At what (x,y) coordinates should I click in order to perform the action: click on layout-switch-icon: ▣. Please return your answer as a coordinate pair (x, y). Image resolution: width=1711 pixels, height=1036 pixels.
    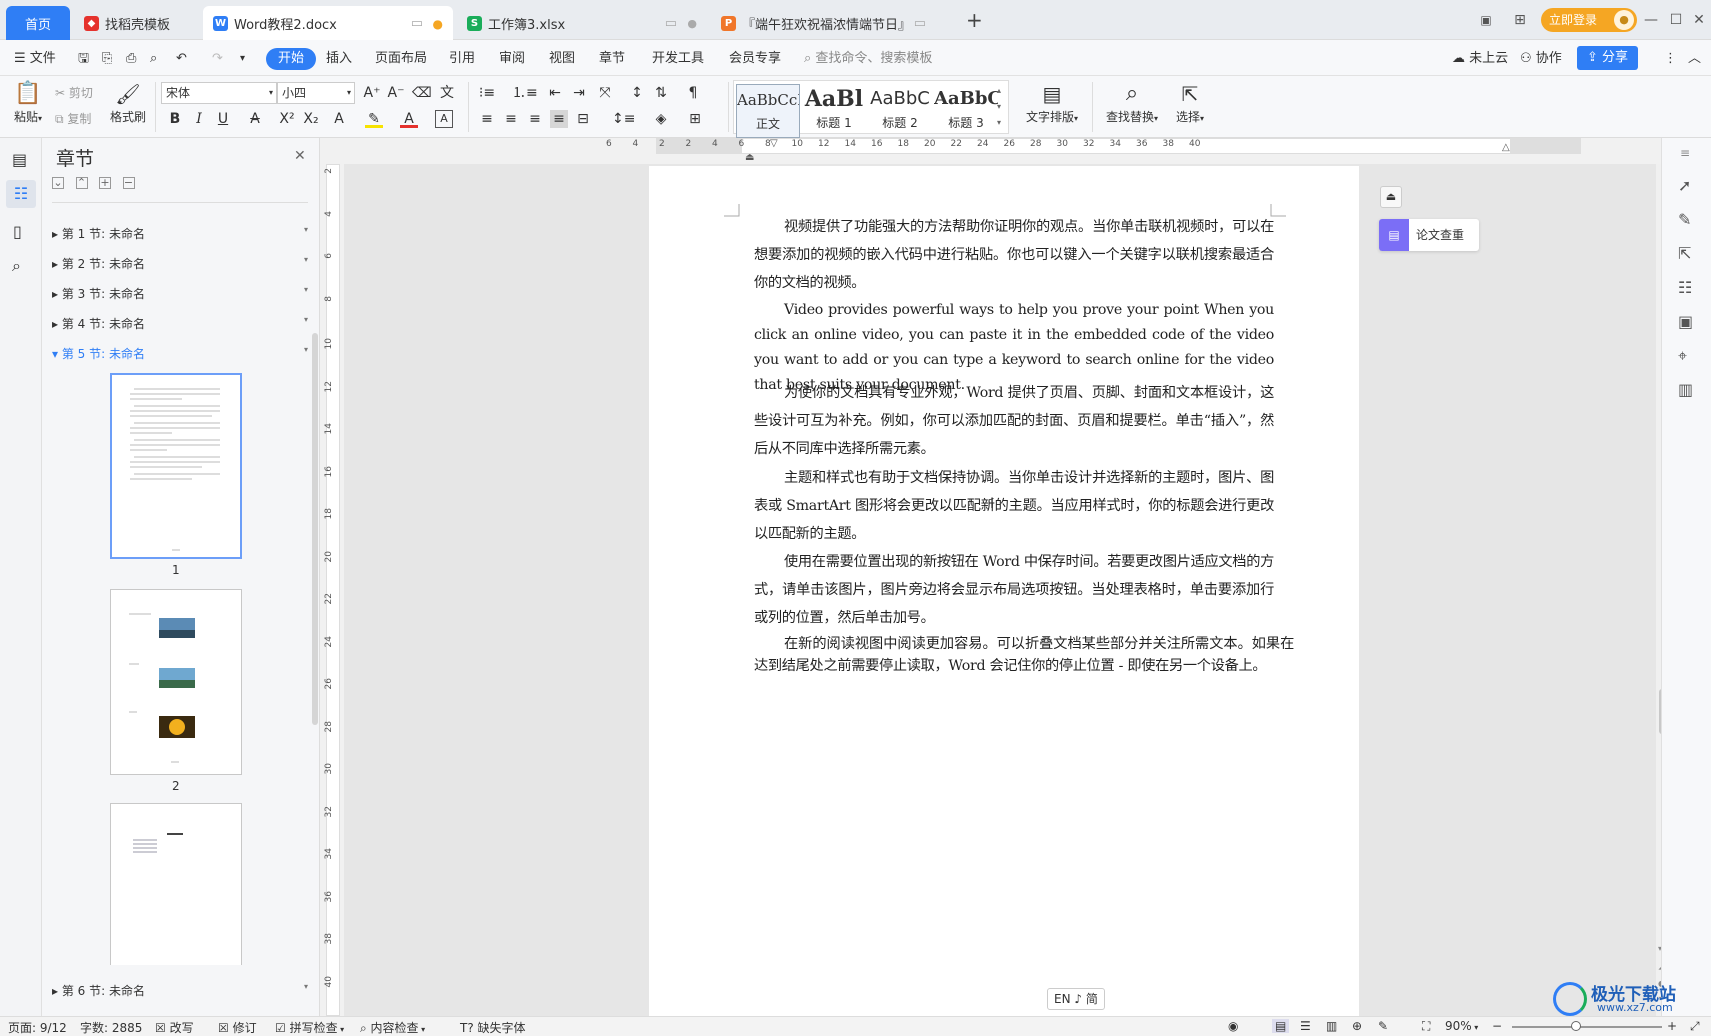
    Looking at the image, I should click on (1486, 20).